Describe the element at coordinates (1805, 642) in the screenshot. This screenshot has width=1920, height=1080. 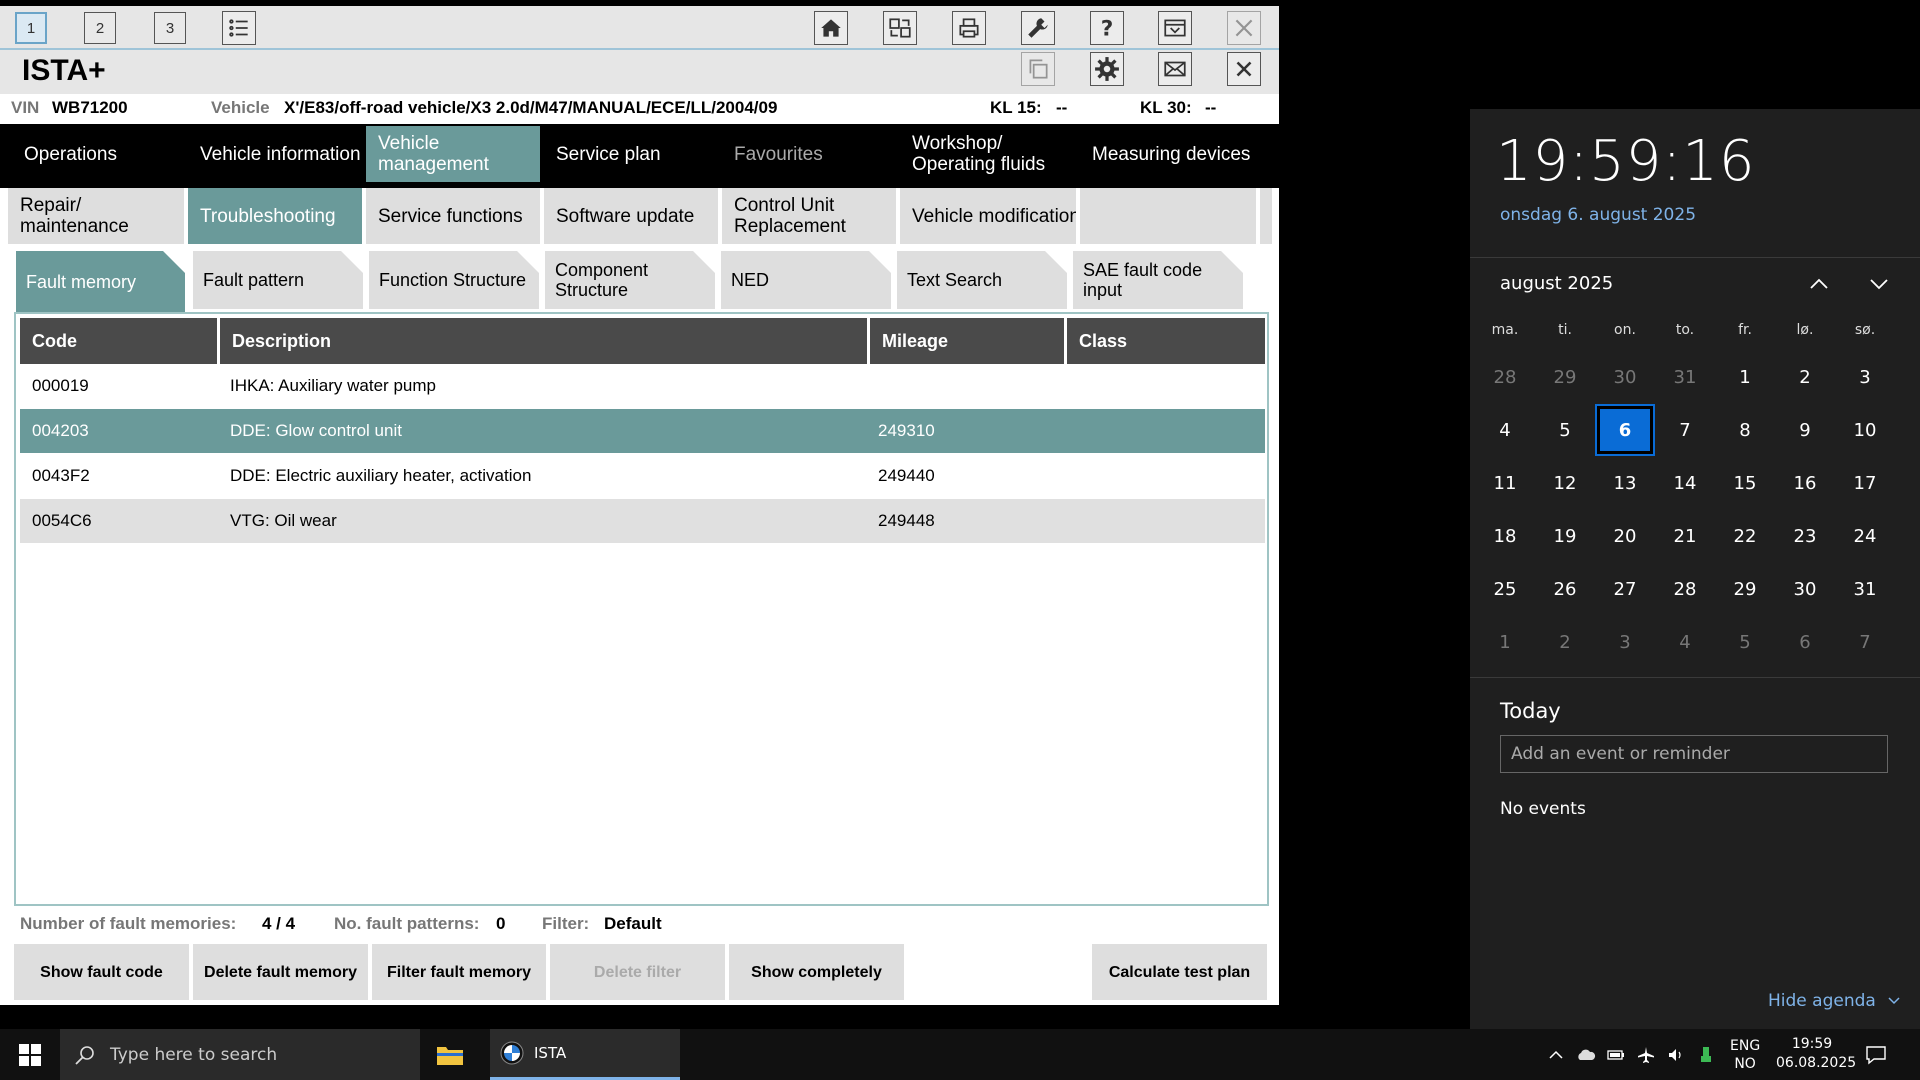
I see `calendar-day: 6` at that location.